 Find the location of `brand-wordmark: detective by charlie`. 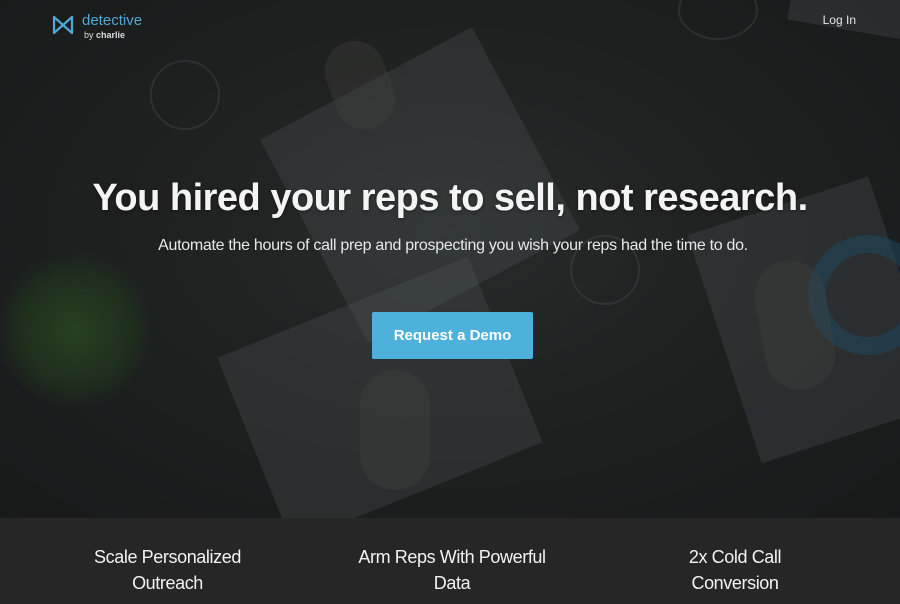

brand-wordmark: detective by charlie is located at coordinates (112, 26).